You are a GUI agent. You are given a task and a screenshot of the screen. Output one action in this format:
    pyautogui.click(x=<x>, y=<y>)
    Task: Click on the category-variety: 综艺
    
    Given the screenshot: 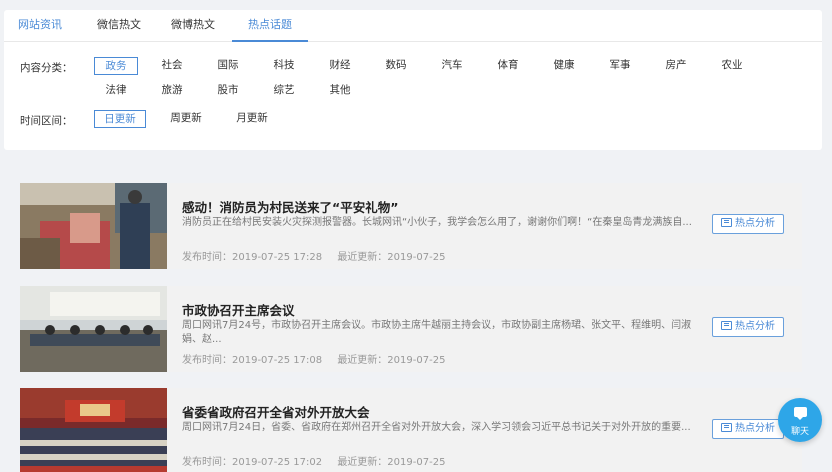 What is the action you would take?
    pyautogui.click(x=284, y=91)
    